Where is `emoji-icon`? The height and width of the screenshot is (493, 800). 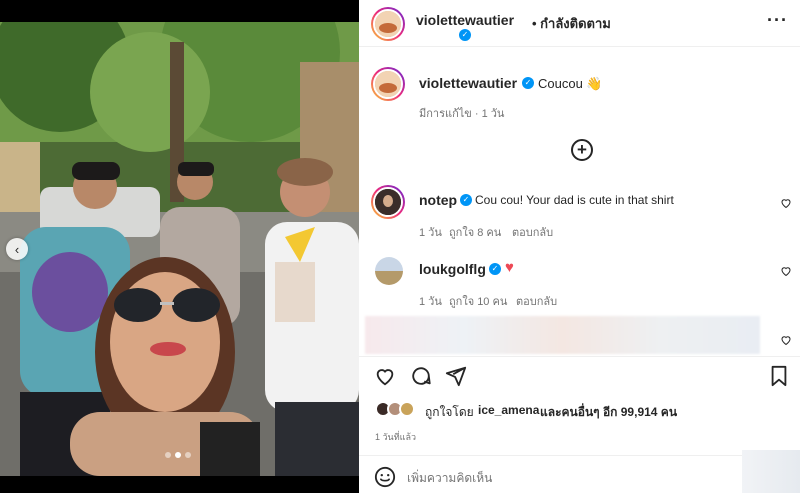 emoji-icon is located at coordinates (385, 477).